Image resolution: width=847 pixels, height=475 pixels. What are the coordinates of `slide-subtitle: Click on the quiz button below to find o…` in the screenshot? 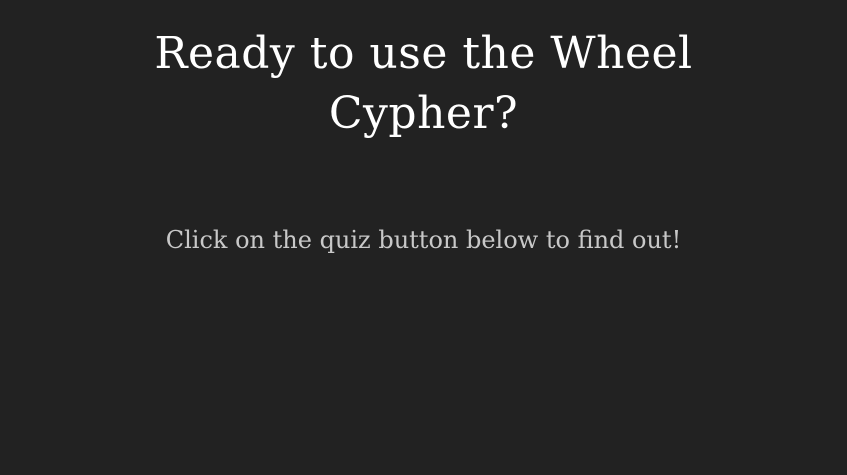 It's located at (423, 240).